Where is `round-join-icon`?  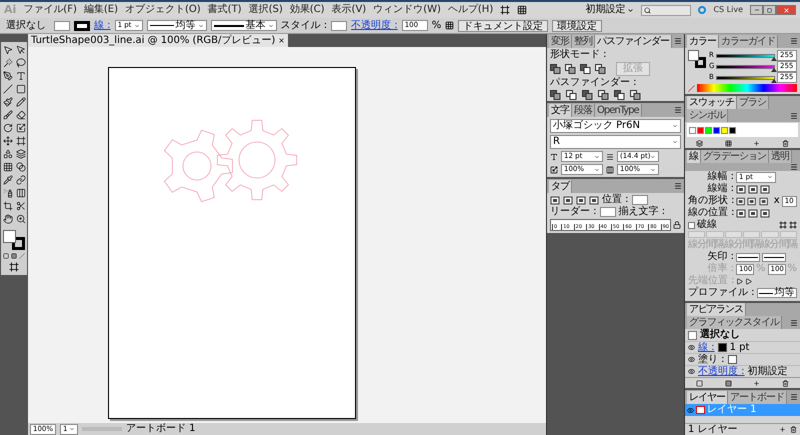 round-join-icon is located at coordinates (752, 201).